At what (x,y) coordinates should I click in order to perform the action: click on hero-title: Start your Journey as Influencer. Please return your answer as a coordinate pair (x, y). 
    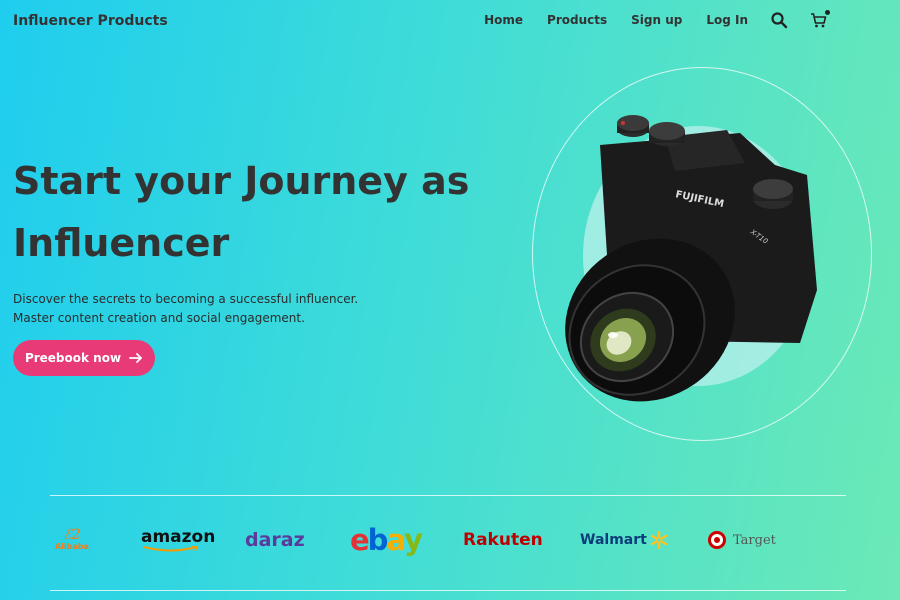
    Looking at the image, I should click on (248, 212).